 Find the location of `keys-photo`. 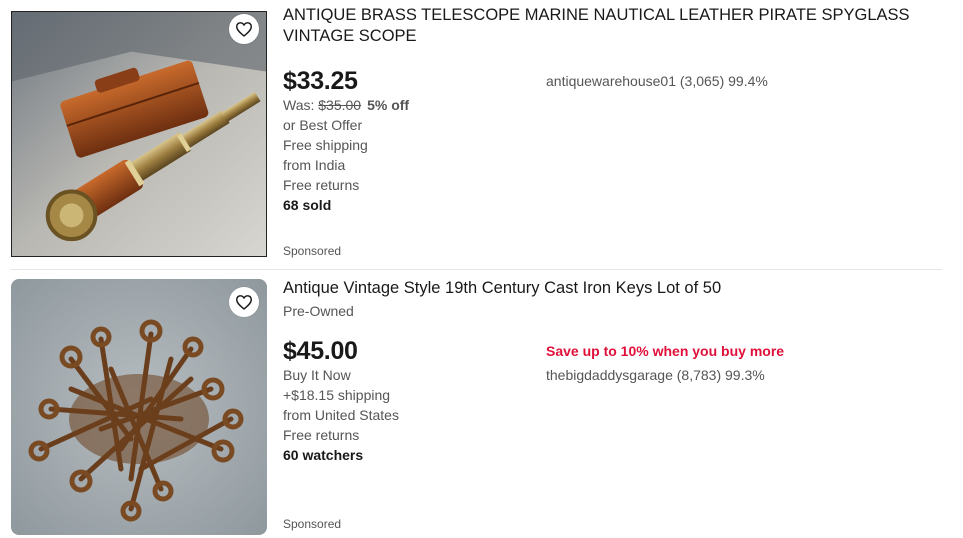

keys-photo is located at coordinates (139, 407).